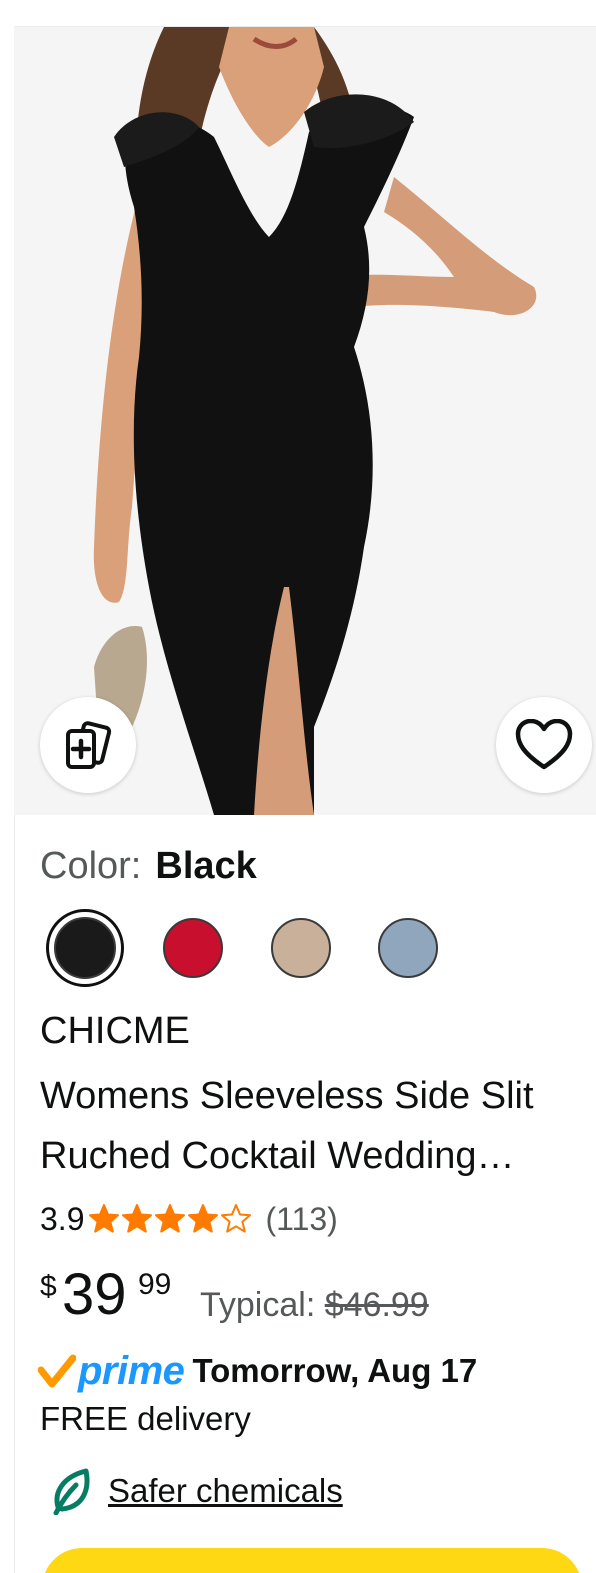  What do you see at coordinates (94, 1294) in the screenshot?
I see `price-whole: 39` at bounding box center [94, 1294].